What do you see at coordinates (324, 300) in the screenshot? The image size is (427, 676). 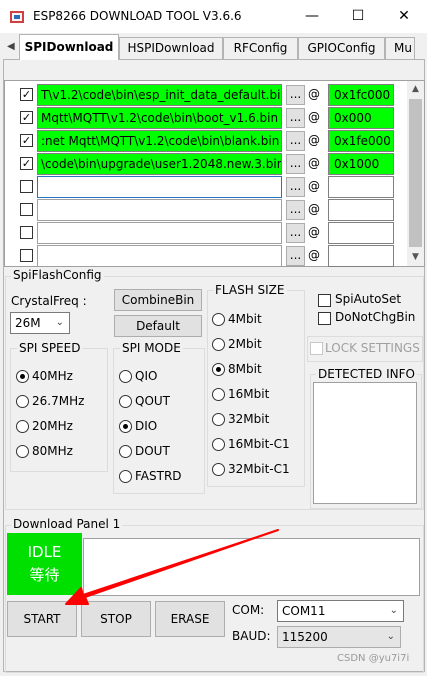 I see `spi-autoset-checkbox` at bounding box center [324, 300].